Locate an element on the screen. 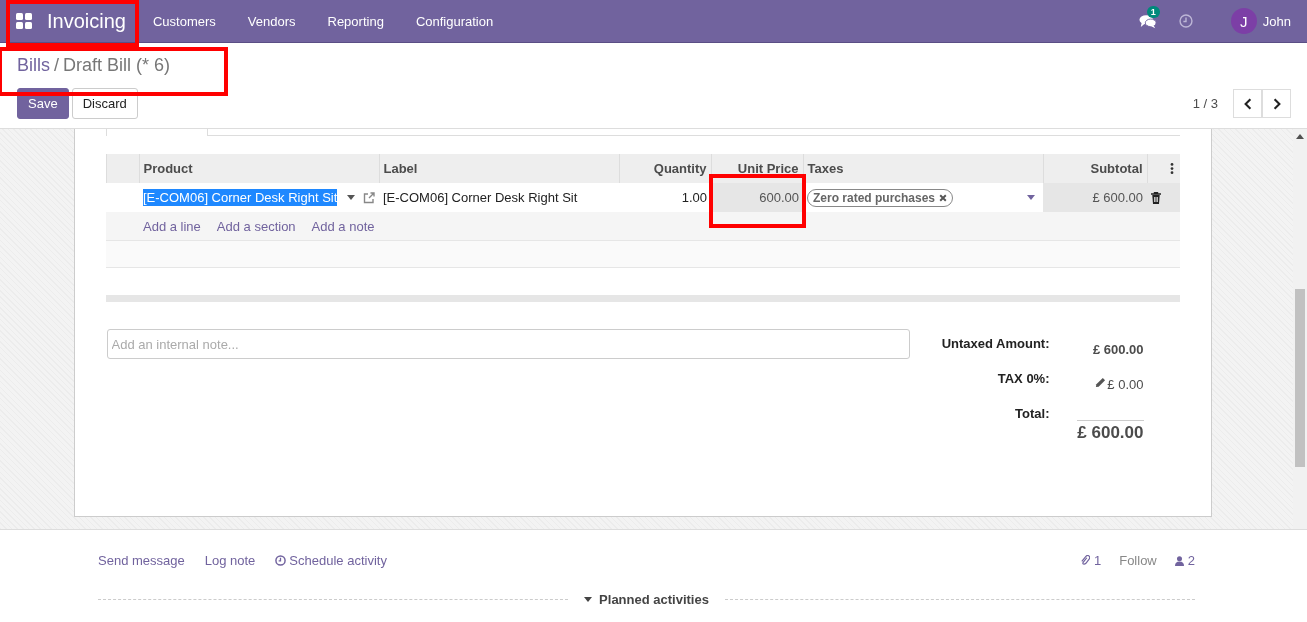 Image resolution: width=1307 pixels, height=622 pixels. column-header: Subtotal is located at coordinates (1095, 168).